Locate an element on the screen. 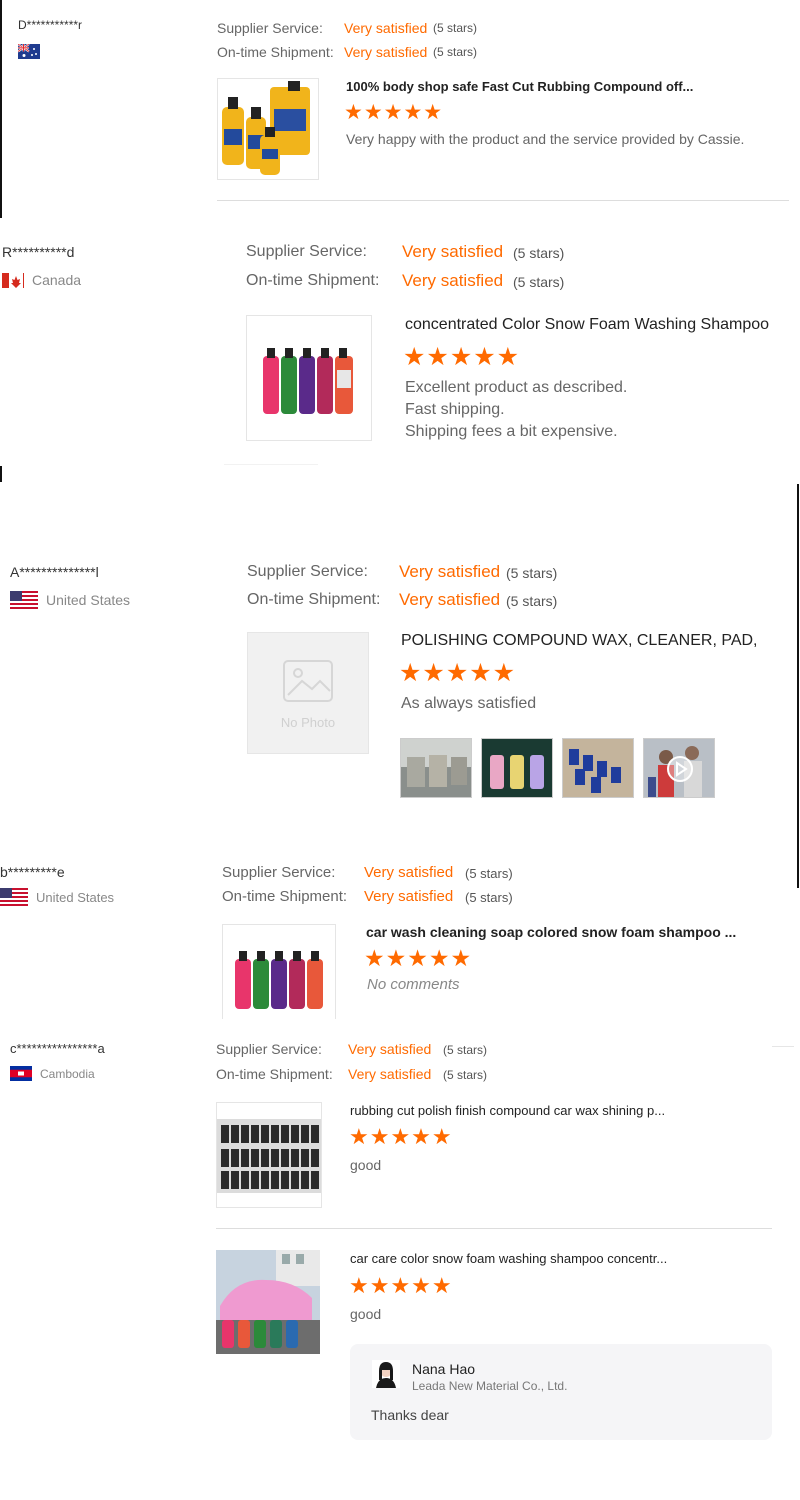  play-icon is located at coordinates (680, 771).